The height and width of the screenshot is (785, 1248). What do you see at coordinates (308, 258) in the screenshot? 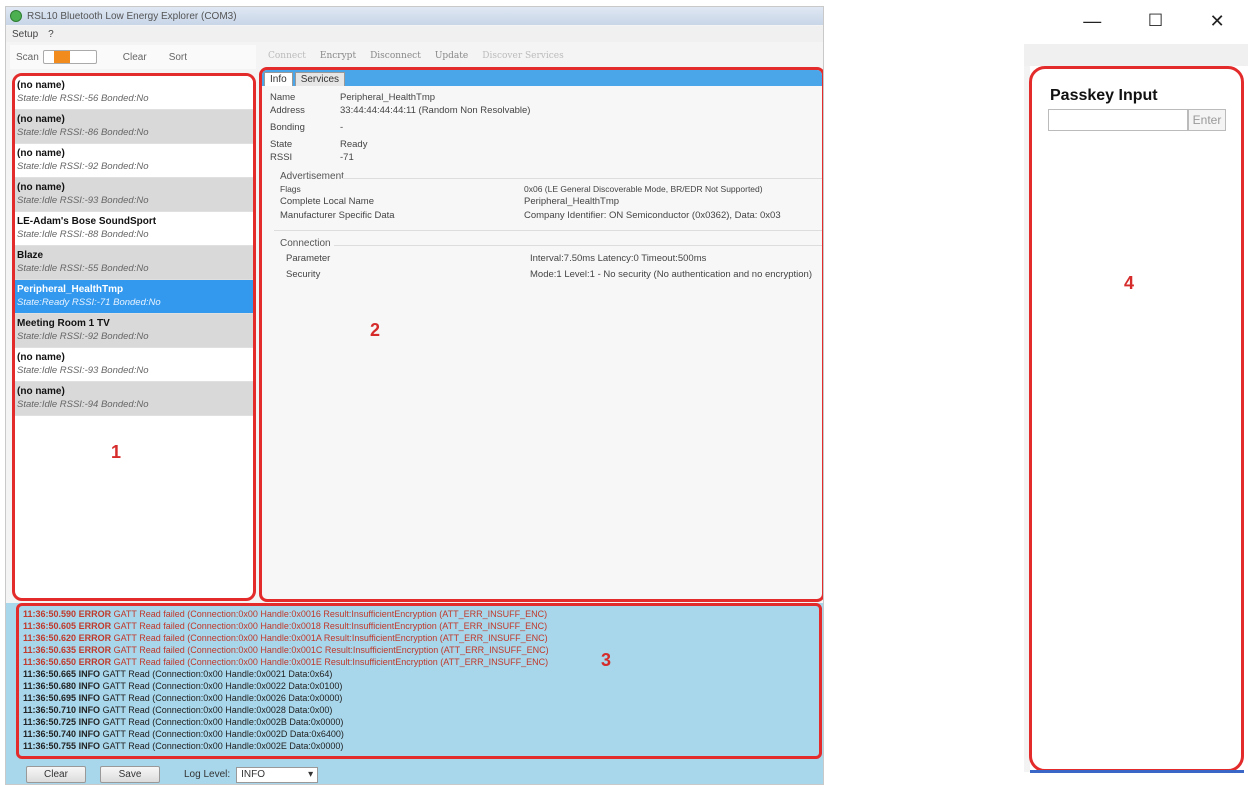
I see `parameter-label: Parameter` at bounding box center [308, 258].